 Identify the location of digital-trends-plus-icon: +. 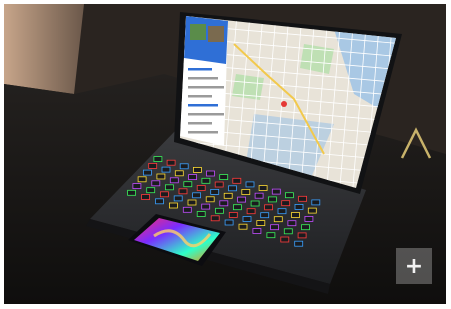
(414, 266).